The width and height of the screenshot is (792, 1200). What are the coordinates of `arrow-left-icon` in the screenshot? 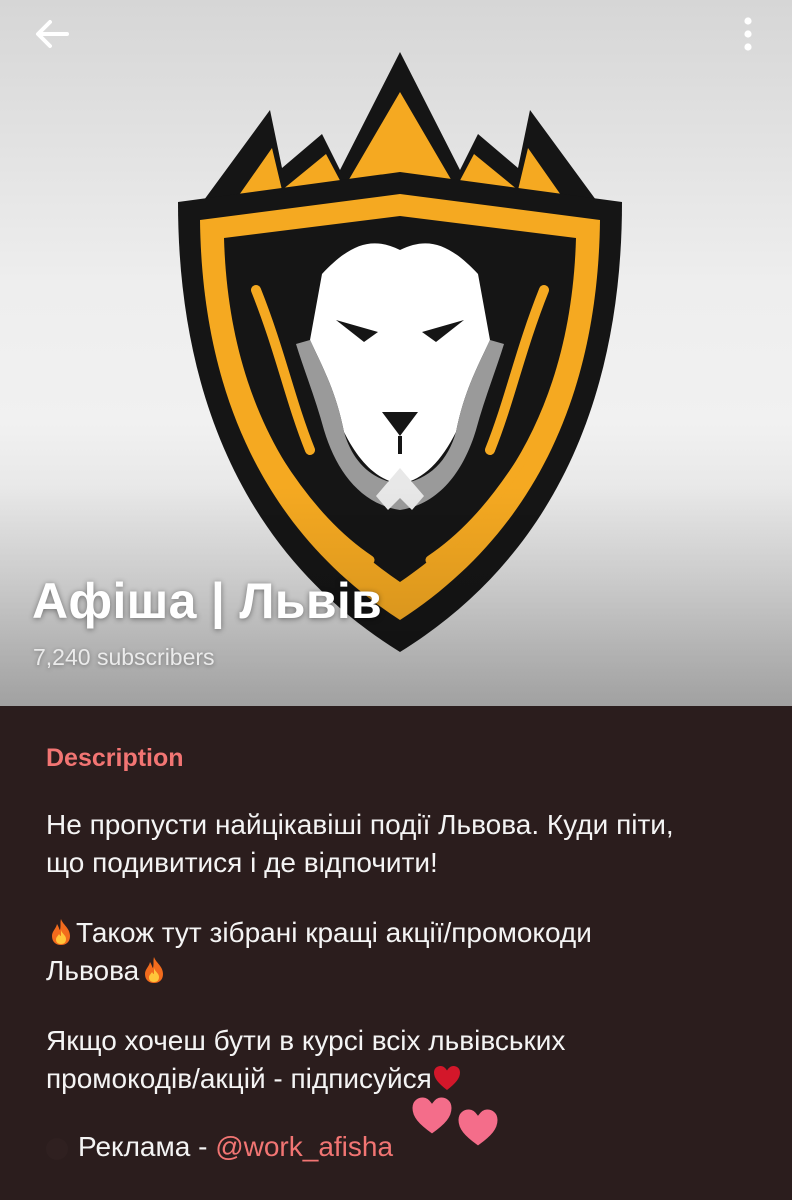 It's located at (52, 34).